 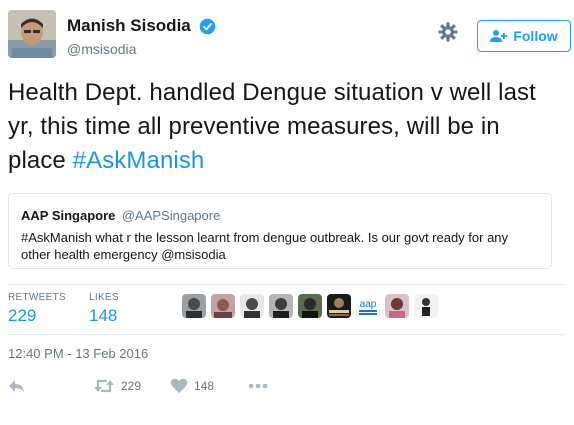 I want to click on retweets-stat: RETWEETS 229, so click(x=37, y=309).